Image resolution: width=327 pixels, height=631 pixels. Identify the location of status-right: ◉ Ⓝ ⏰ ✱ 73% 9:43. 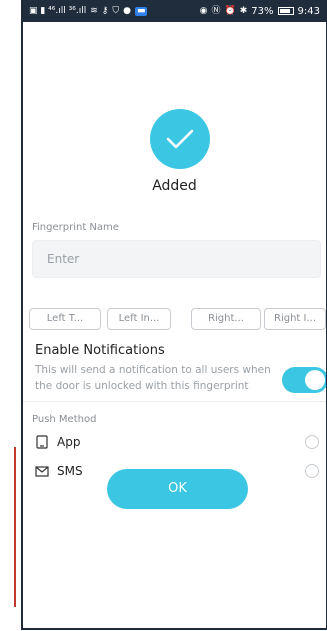
(260, 11).